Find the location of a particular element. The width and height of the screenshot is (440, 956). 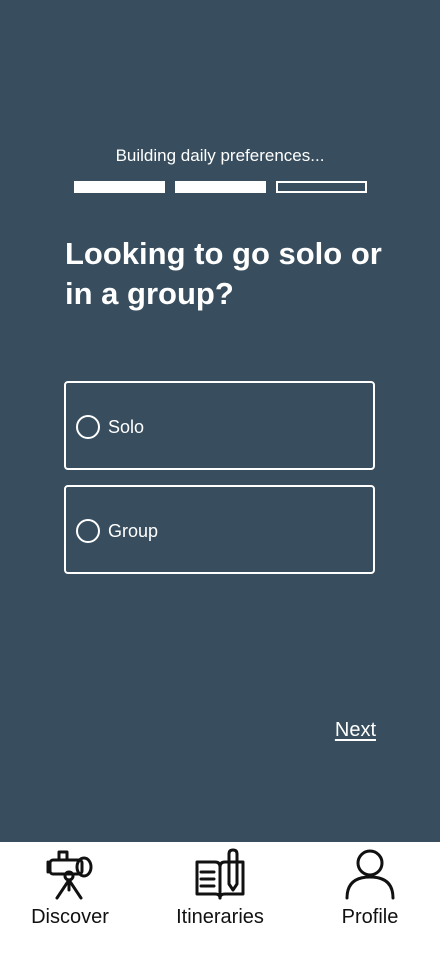

option-group: Group is located at coordinates (219, 529).